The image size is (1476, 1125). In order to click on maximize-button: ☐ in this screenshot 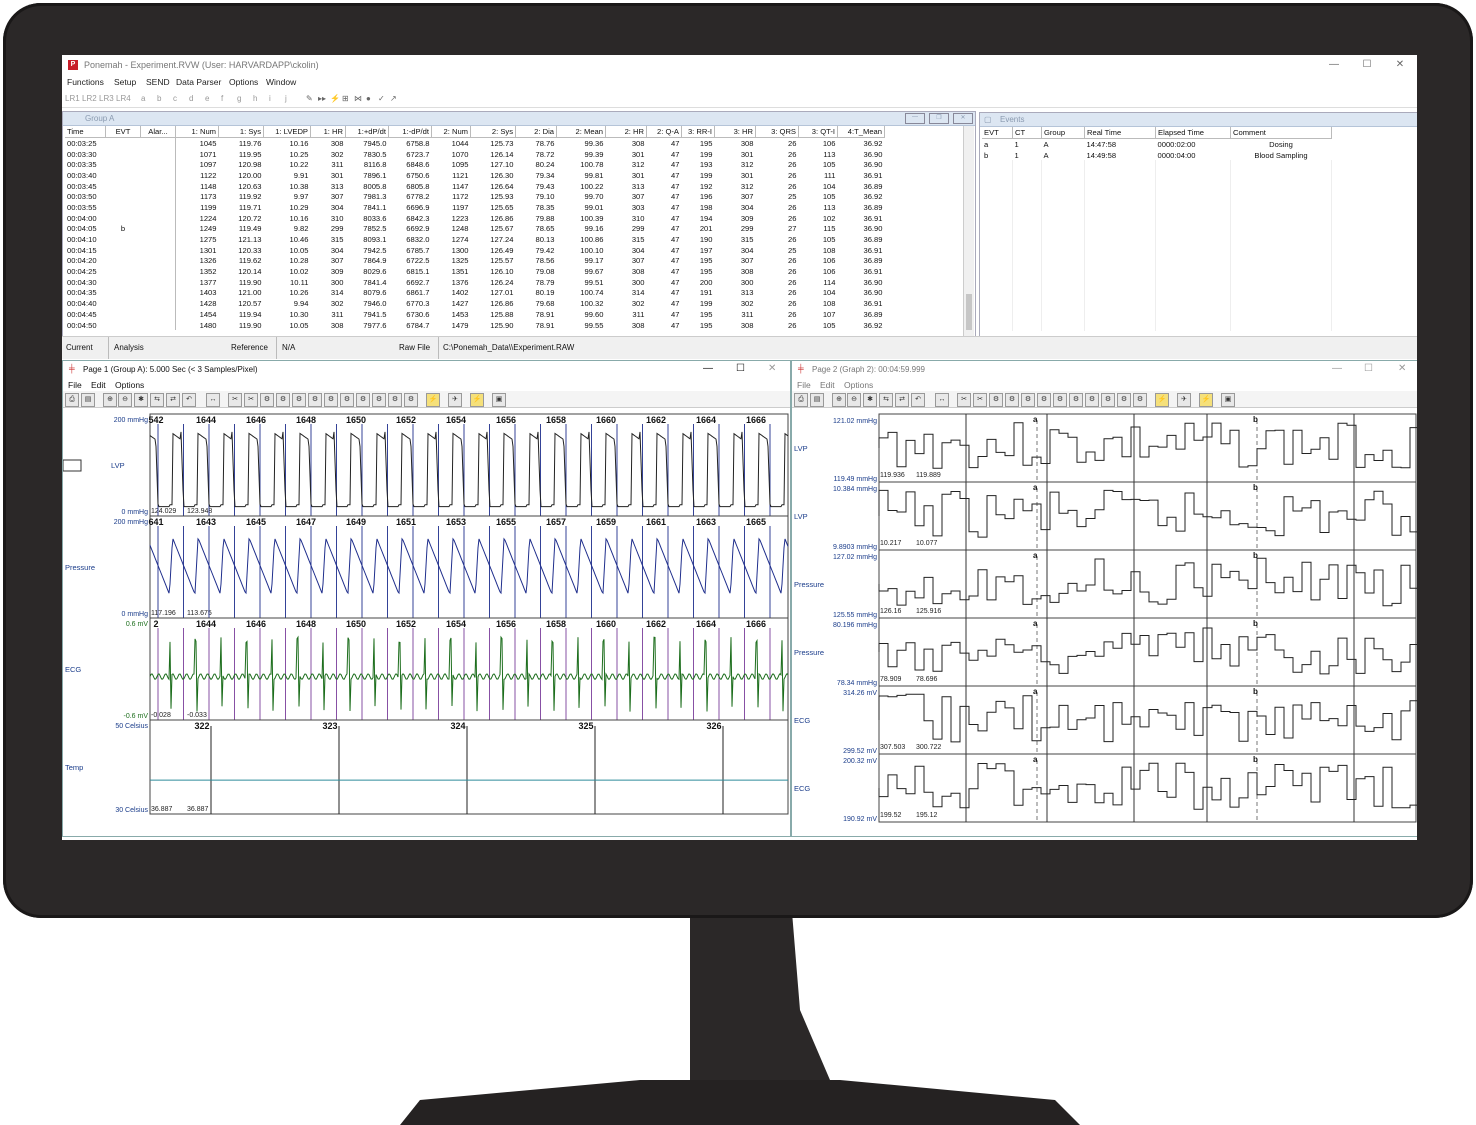, I will do `click(1367, 65)`.